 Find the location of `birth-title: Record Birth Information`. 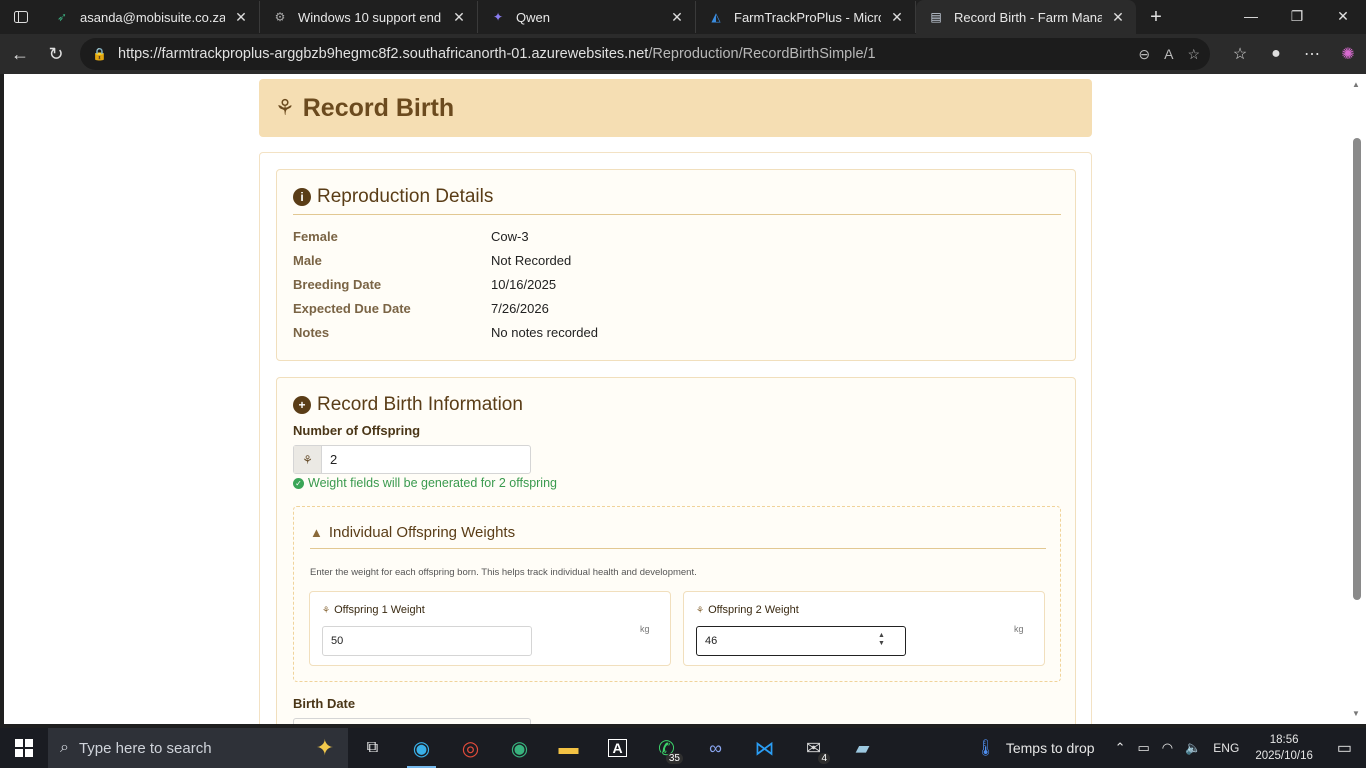

birth-title: Record Birth Information is located at coordinates (420, 404).